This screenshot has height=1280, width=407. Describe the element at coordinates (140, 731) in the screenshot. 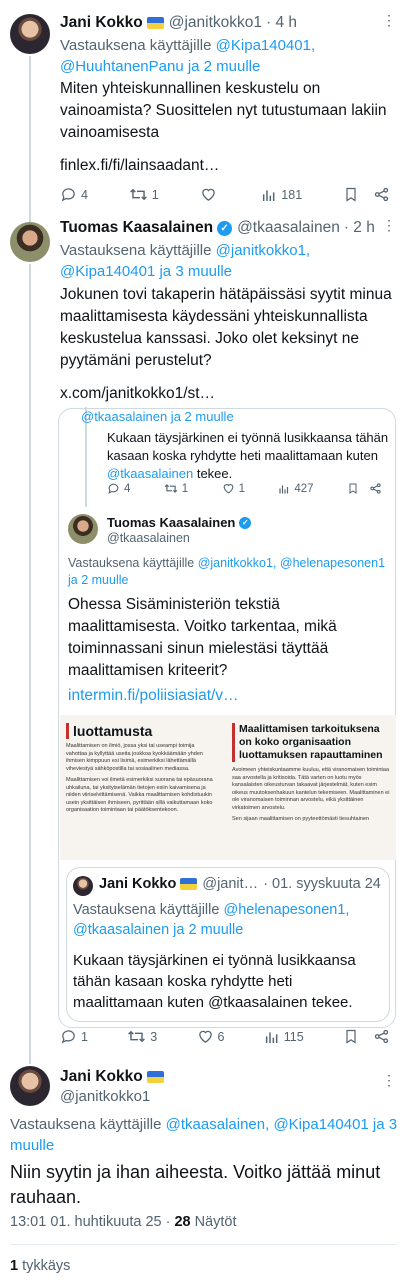

I see `image-heading: luottamusta` at that location.